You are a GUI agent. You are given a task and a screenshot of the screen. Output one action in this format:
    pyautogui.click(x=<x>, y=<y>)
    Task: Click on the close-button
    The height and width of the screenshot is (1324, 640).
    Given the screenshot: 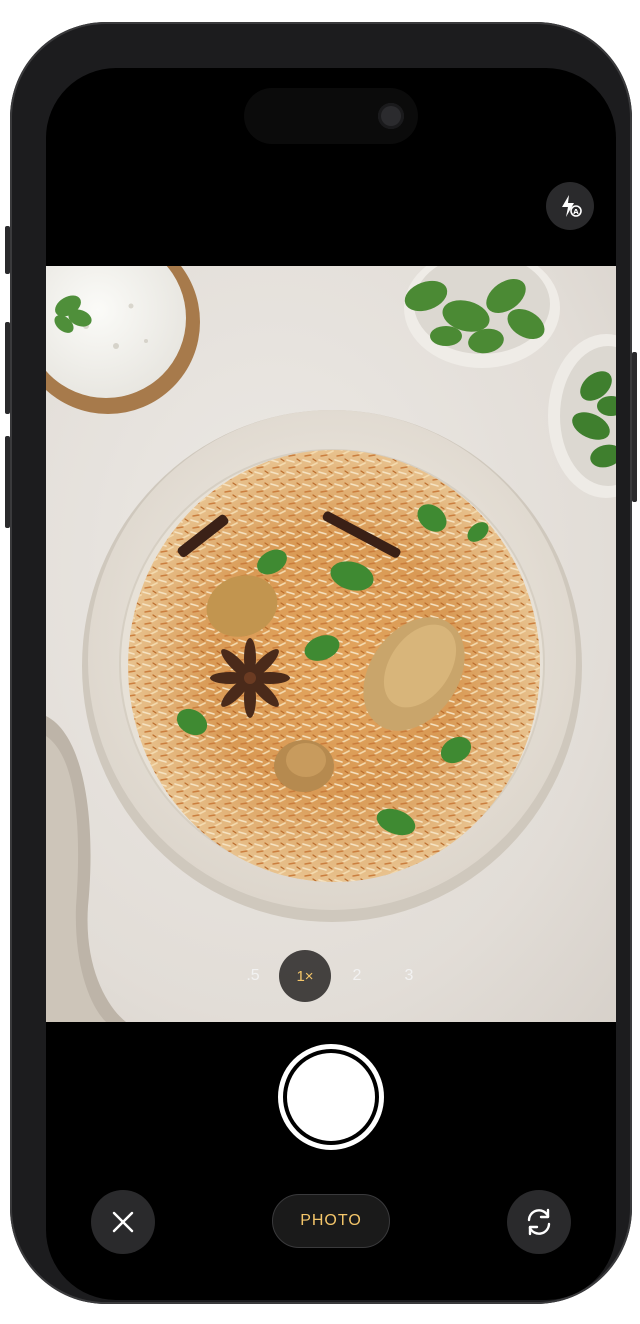 What is the action you would take?
    pyautogui.click(x=123, y=1222)
    